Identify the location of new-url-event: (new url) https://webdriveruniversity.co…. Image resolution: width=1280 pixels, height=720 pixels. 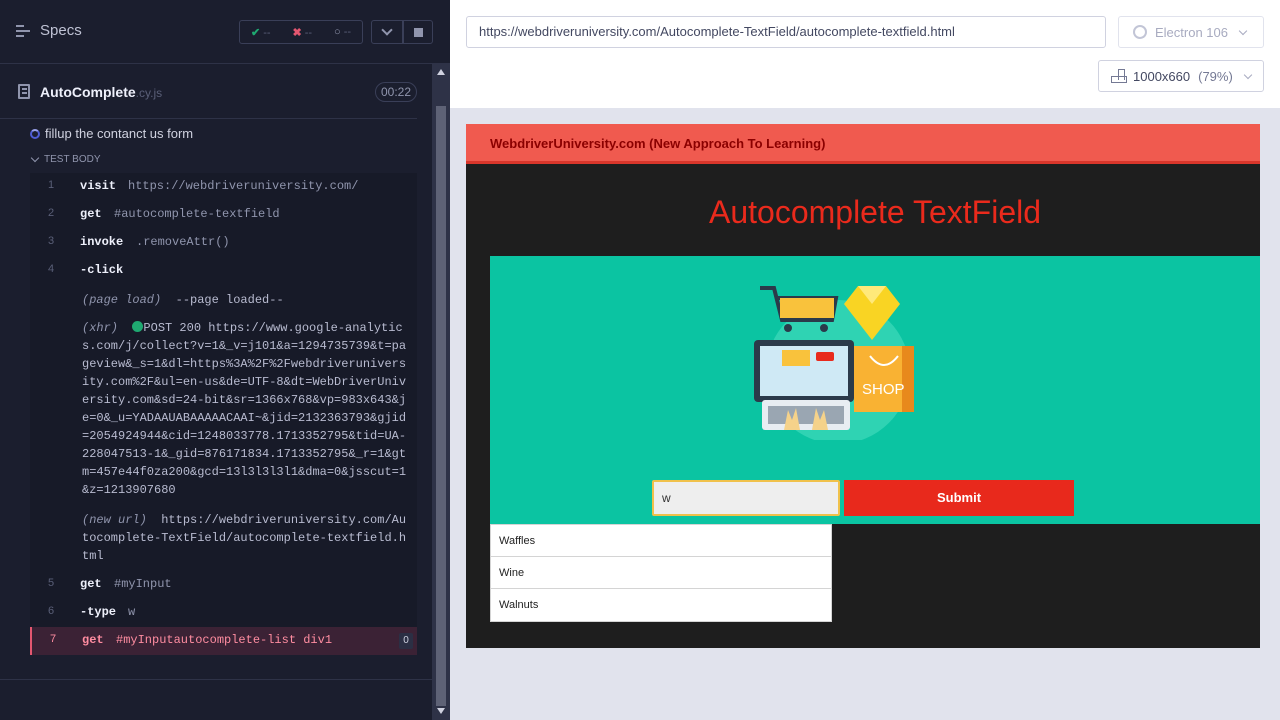
(223, 539).